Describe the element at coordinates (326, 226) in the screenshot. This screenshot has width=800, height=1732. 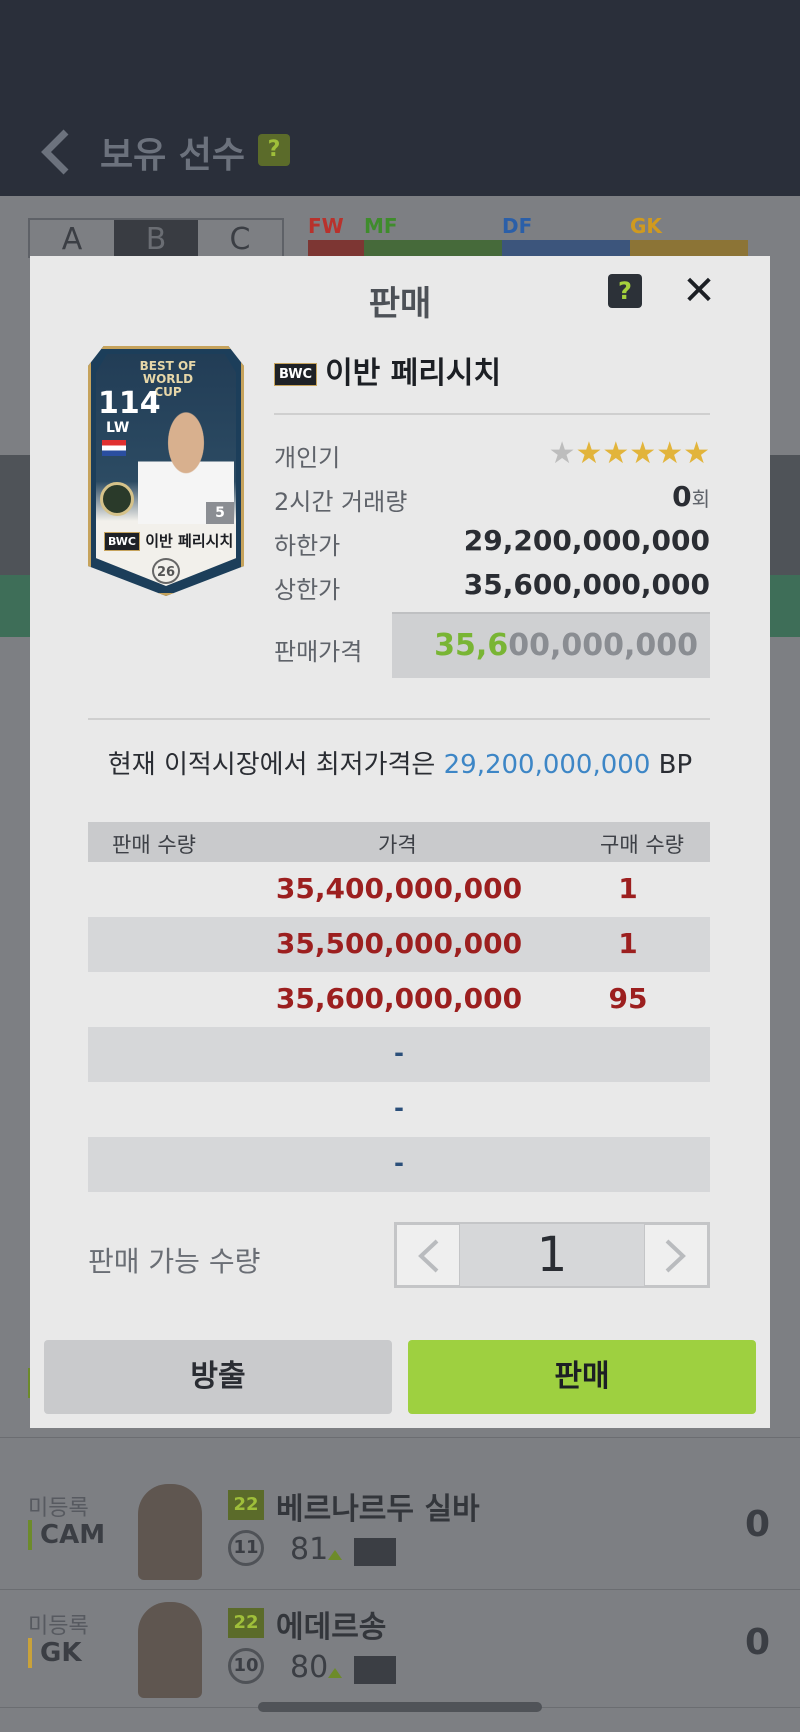
I see `legend-fw: FW` at that location.